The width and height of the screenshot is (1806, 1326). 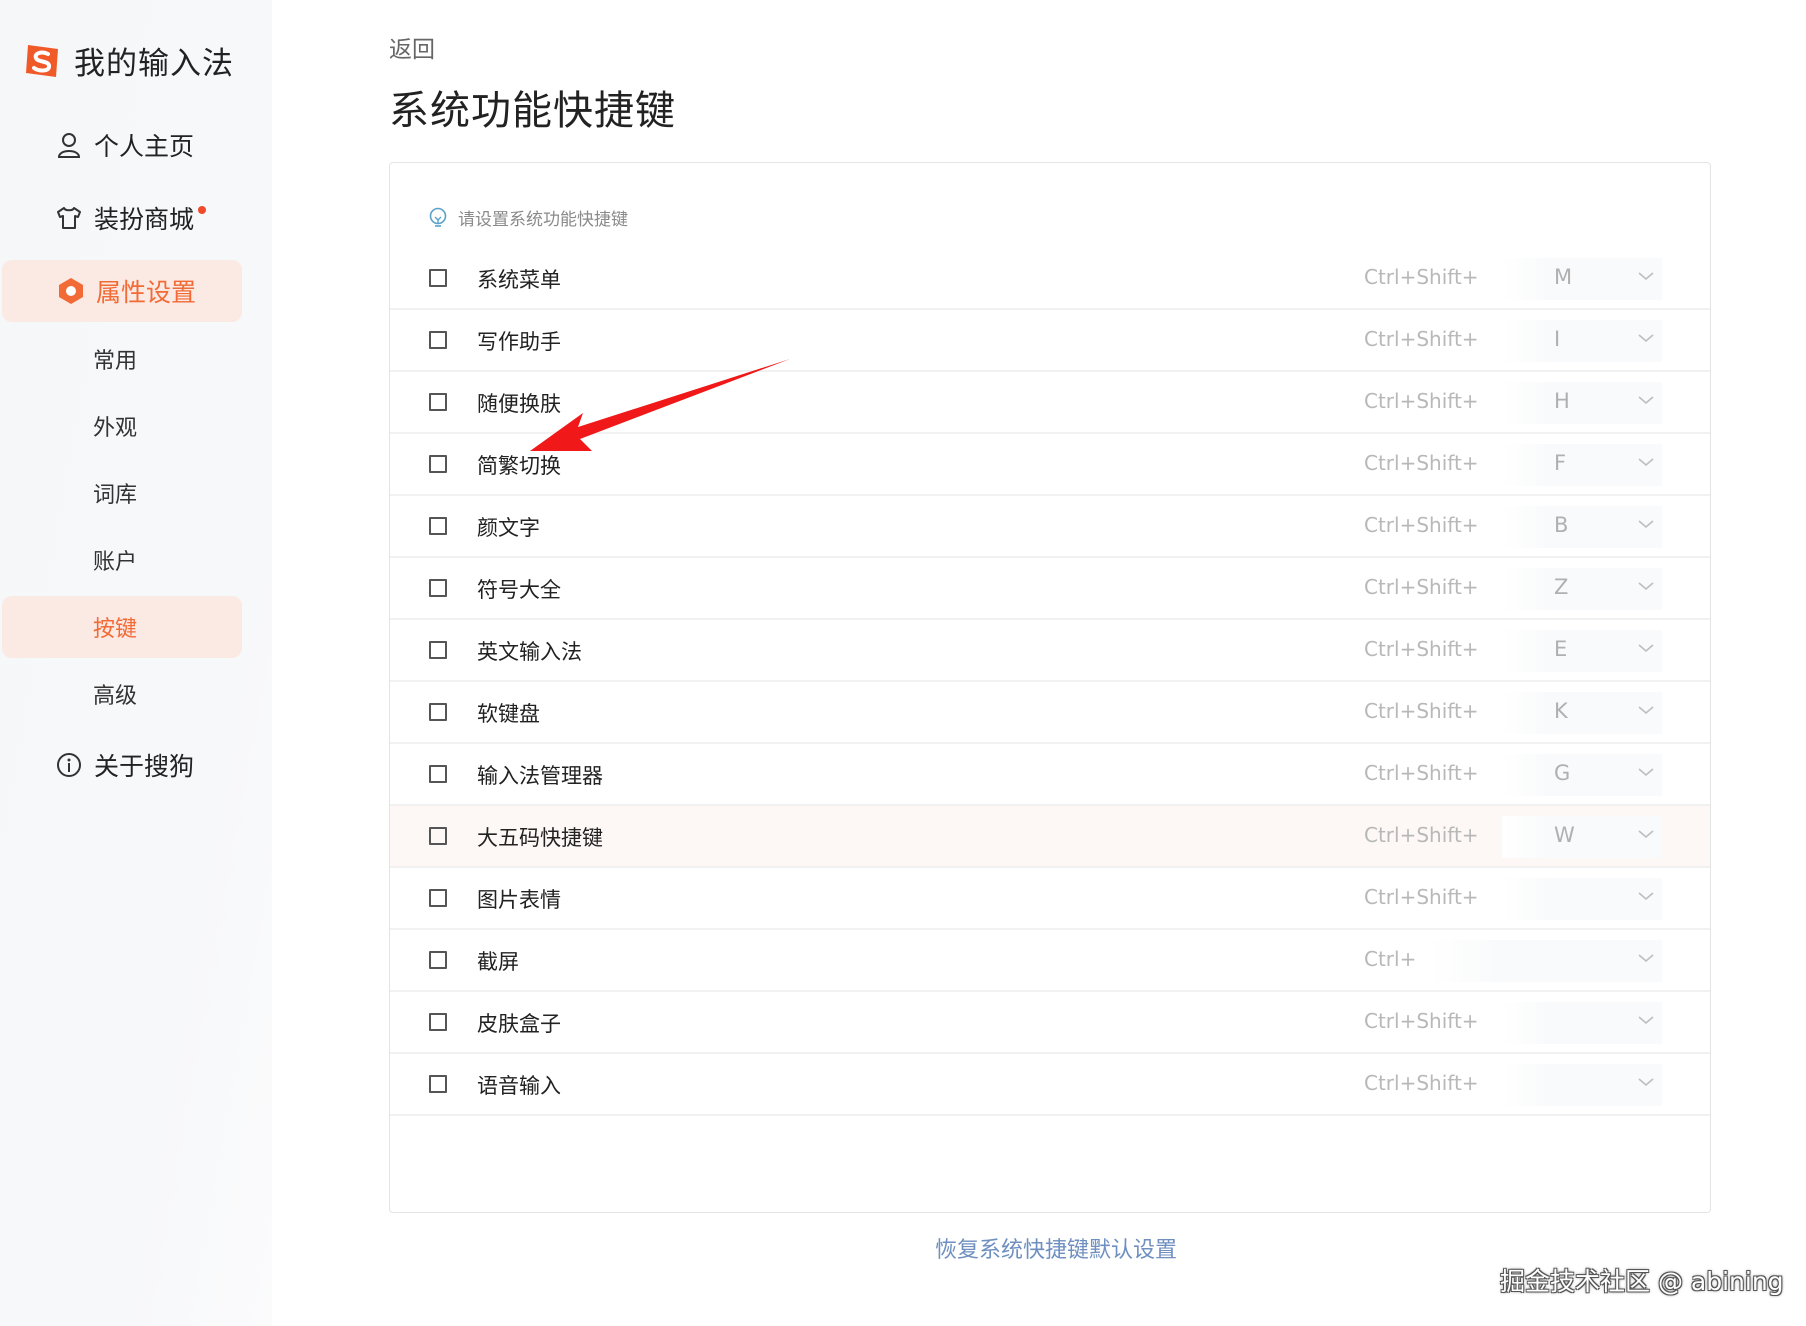 I want to click on sub-item-keys: 按键, so click(x=122, y=627).